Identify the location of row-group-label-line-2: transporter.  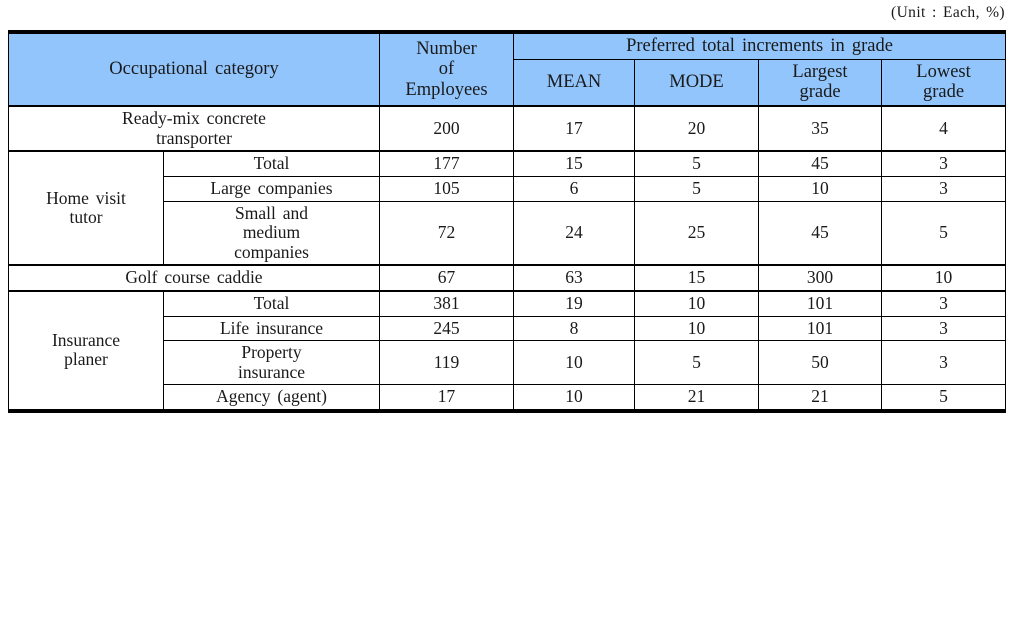
(194, 137).